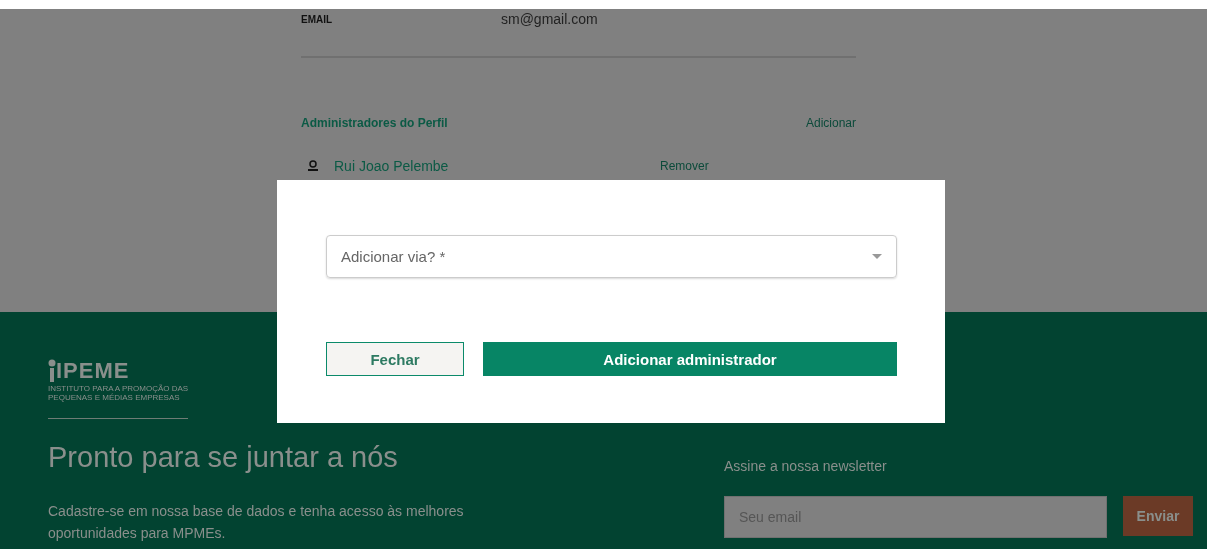 The width and height of the screenshot is (1207, 549). What do you see at coordinates (313, 166) in the screenshot?
I see `person-icon` at bounding box center [313, 166].